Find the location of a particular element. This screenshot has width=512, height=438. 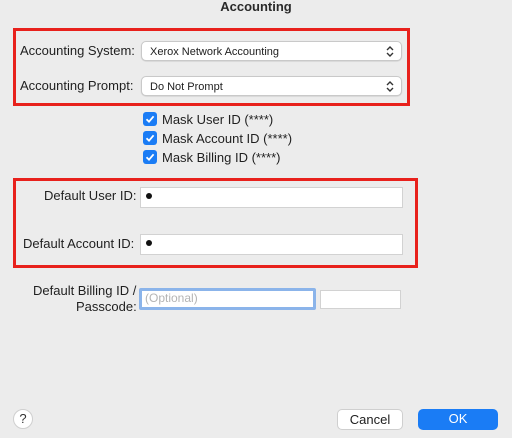

mask-billing-id-checkbox is located at coordinates (150, 157).